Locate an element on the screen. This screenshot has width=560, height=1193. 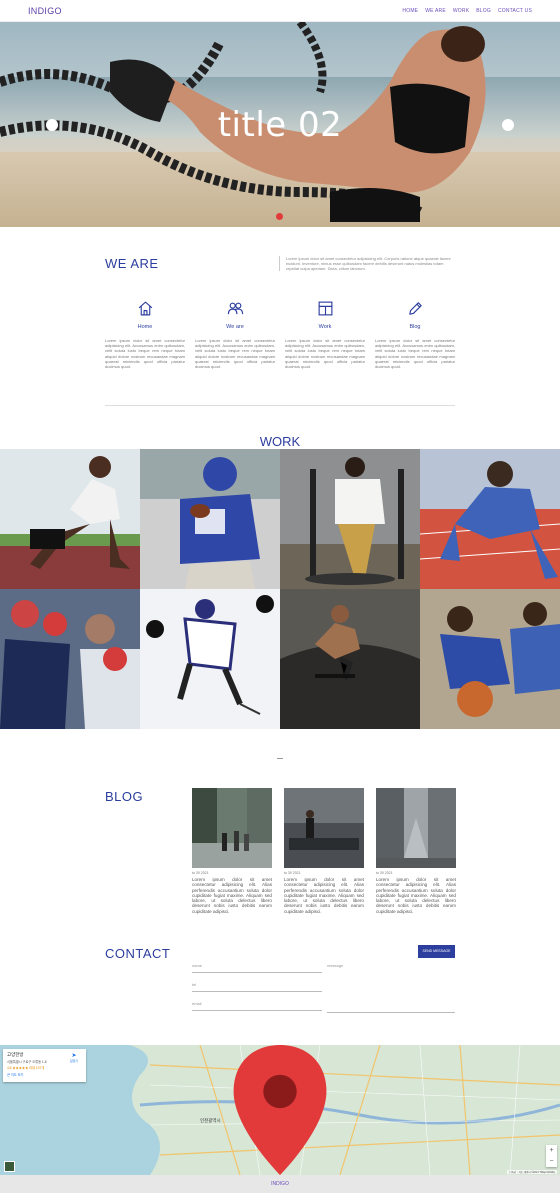
nav-blog: BLOG is located at coordinates (483, 11).